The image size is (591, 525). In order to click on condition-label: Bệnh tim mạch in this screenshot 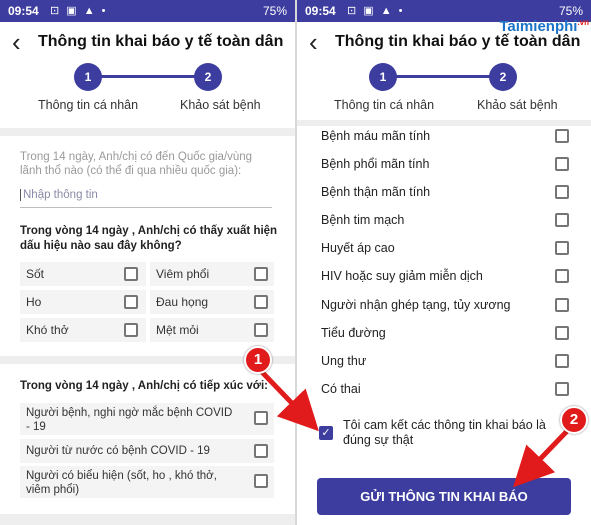, I will do `click(363, 220)`.